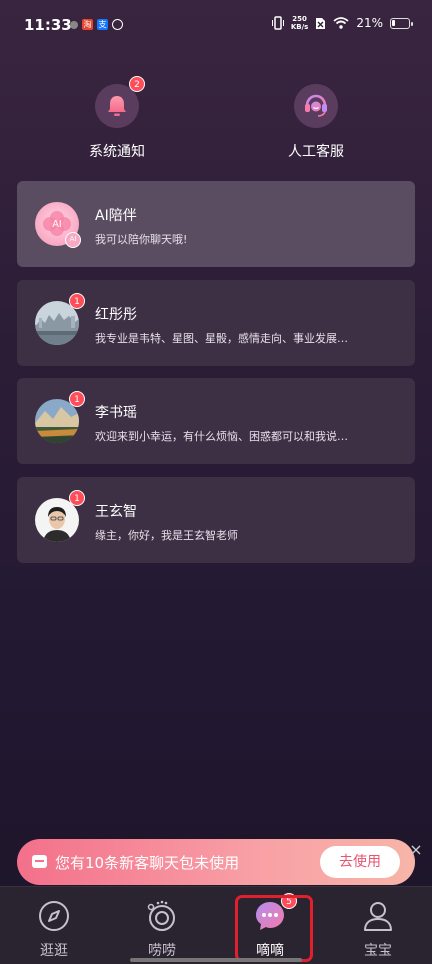  What do you see at coordinates (117, 152) in the screenshot?
I see `system-notice-label: 系统通知` at bounding box center [117, 152].